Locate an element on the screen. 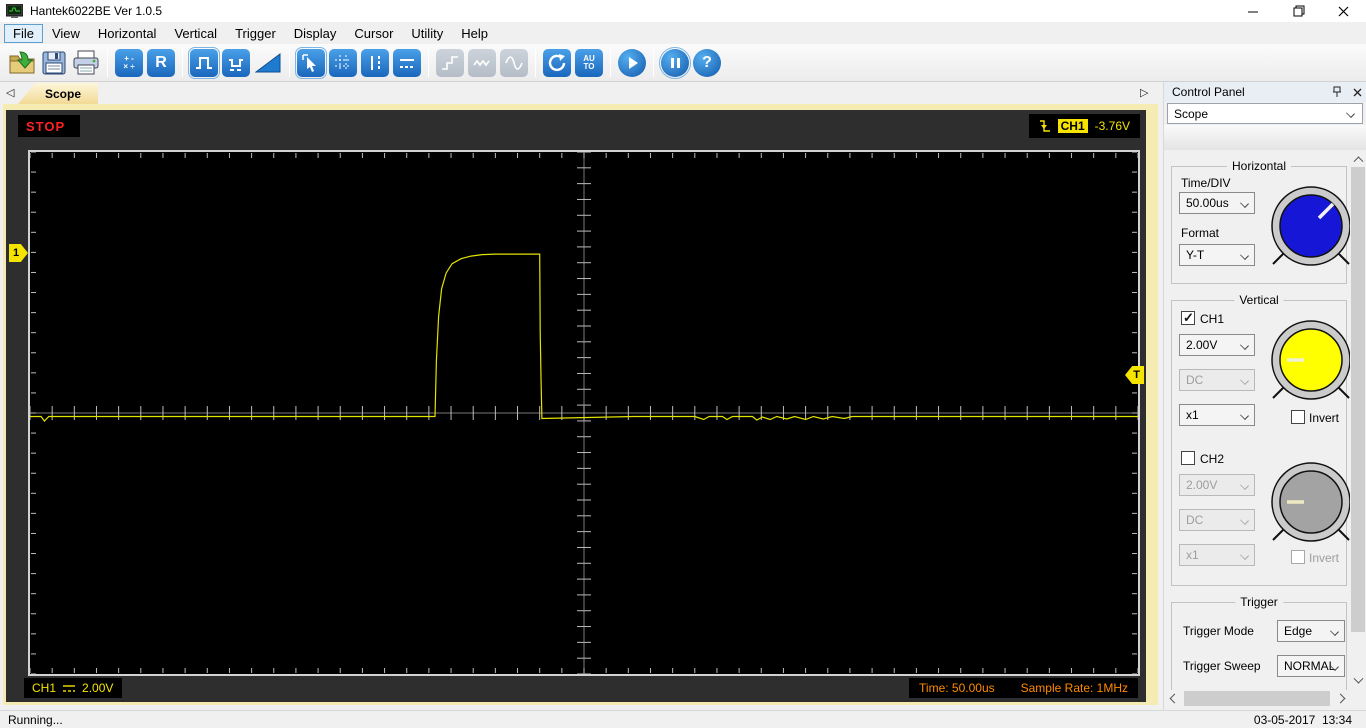 The image size is (1366, 728). horizontal-scroll-thumb is located at coordinates (1257, 698).